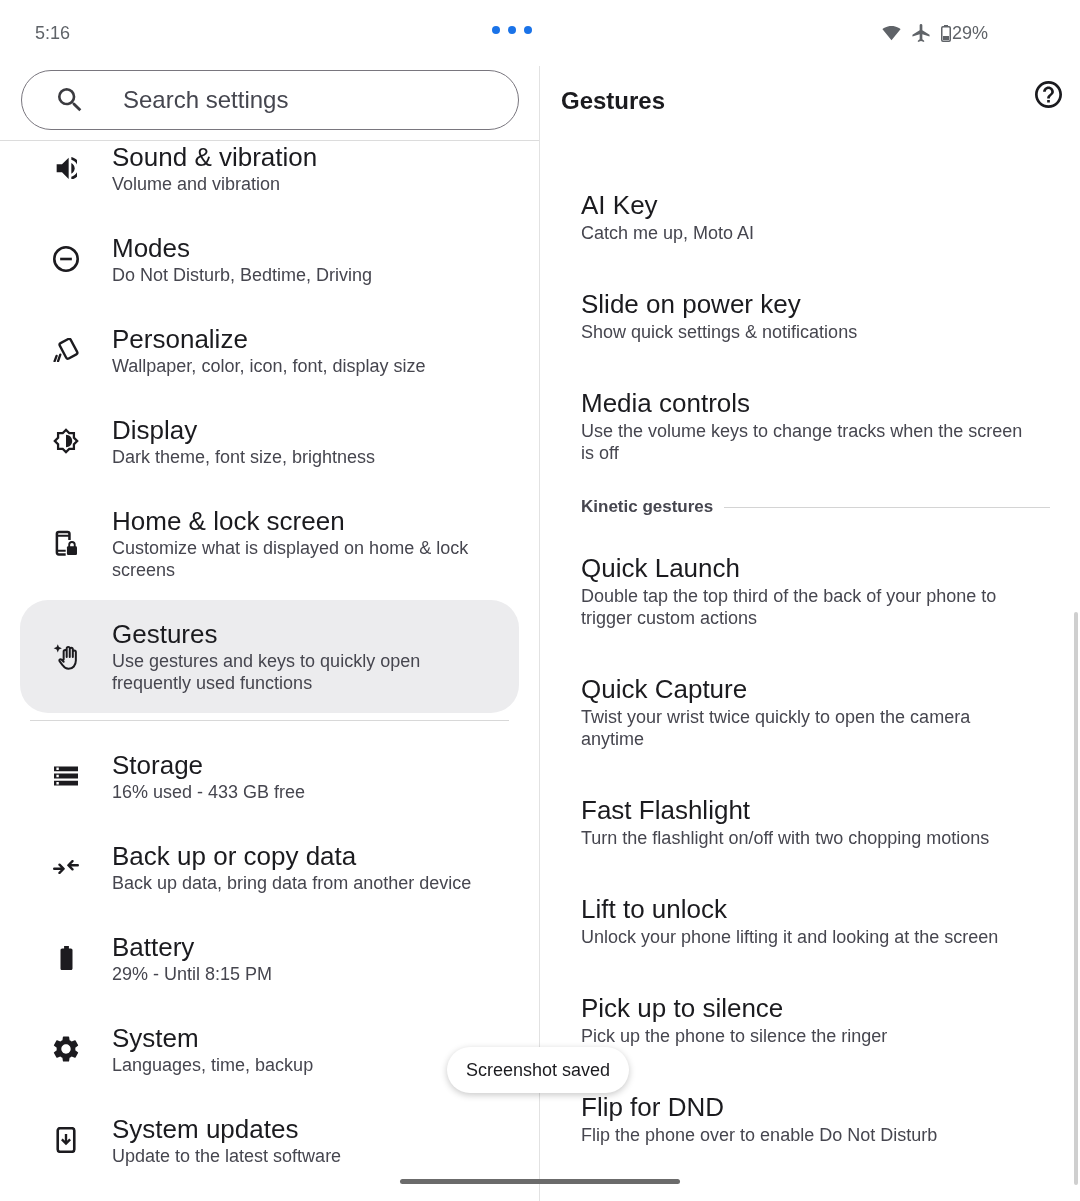  What do you see at coordinates (53, 33) in the screenshot?
I see `status-time: 5:16` at bounding box center [53, 33].